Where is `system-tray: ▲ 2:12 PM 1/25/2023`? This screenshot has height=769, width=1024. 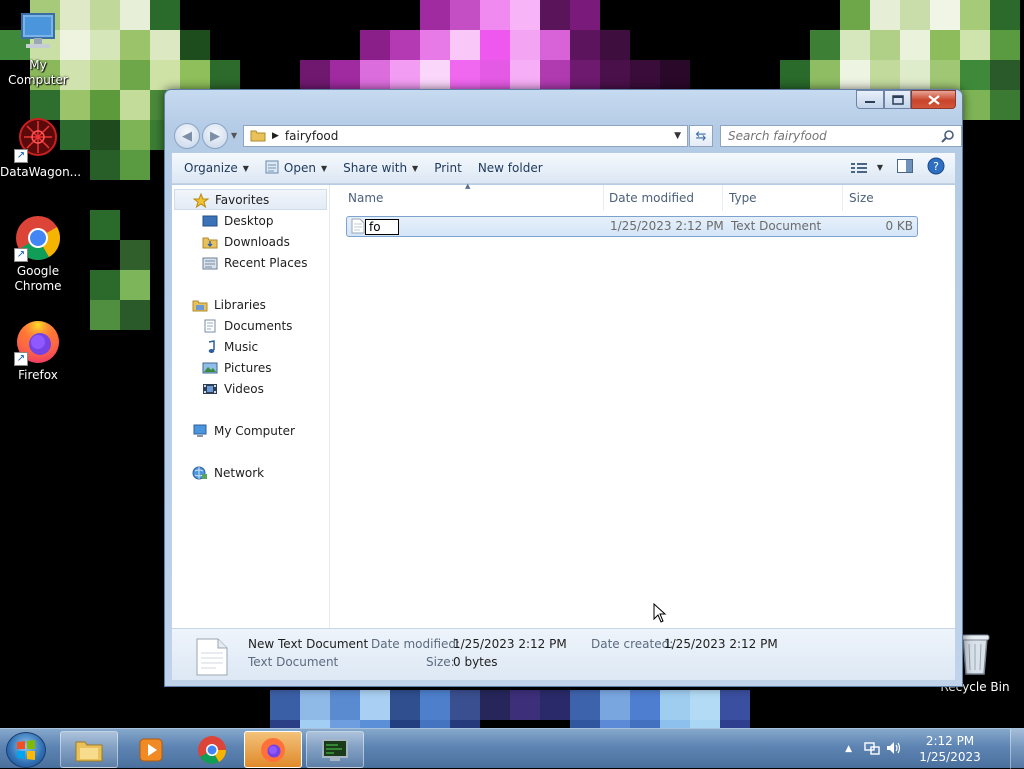
system-tray: ▲ 2:12 PM 1/25/2023 is located at coordinates (927, 749).